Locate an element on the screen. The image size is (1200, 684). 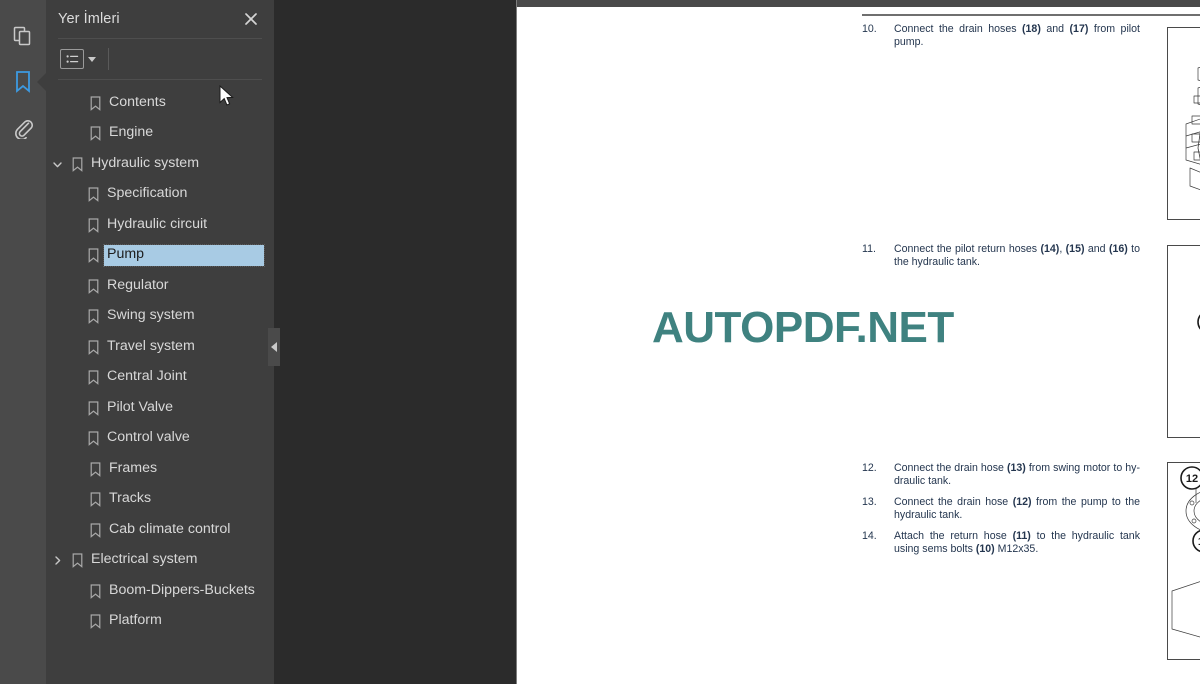
bookmark-item: Boom-Dippers-Buckets is located at coordinates (160, 591).